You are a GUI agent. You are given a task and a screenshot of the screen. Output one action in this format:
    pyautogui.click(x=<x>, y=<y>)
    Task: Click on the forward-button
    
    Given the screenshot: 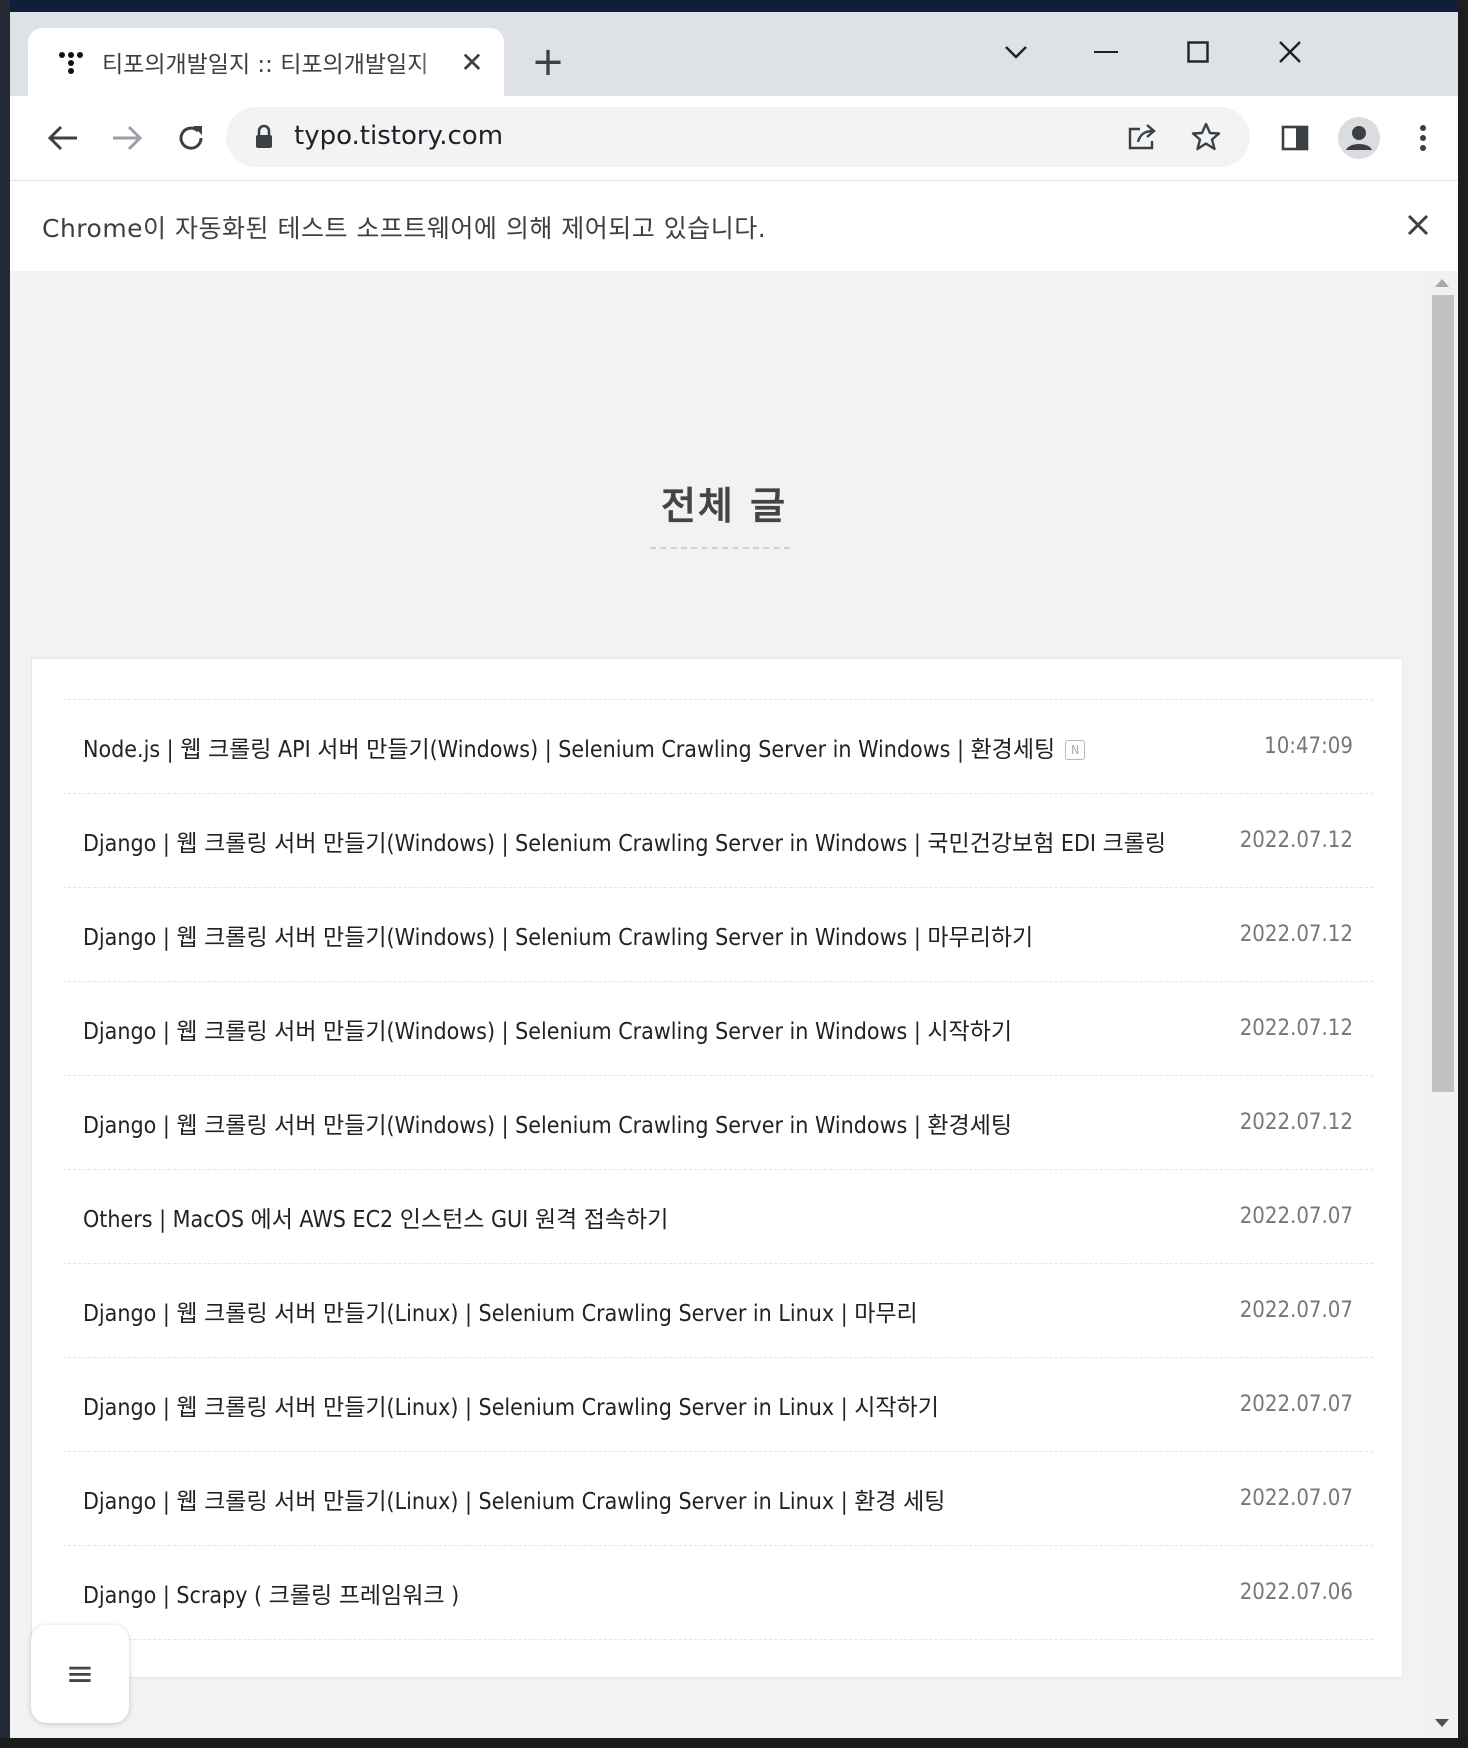 What is the action you would take?
    pyautogui.click(x=127, y=138)
    